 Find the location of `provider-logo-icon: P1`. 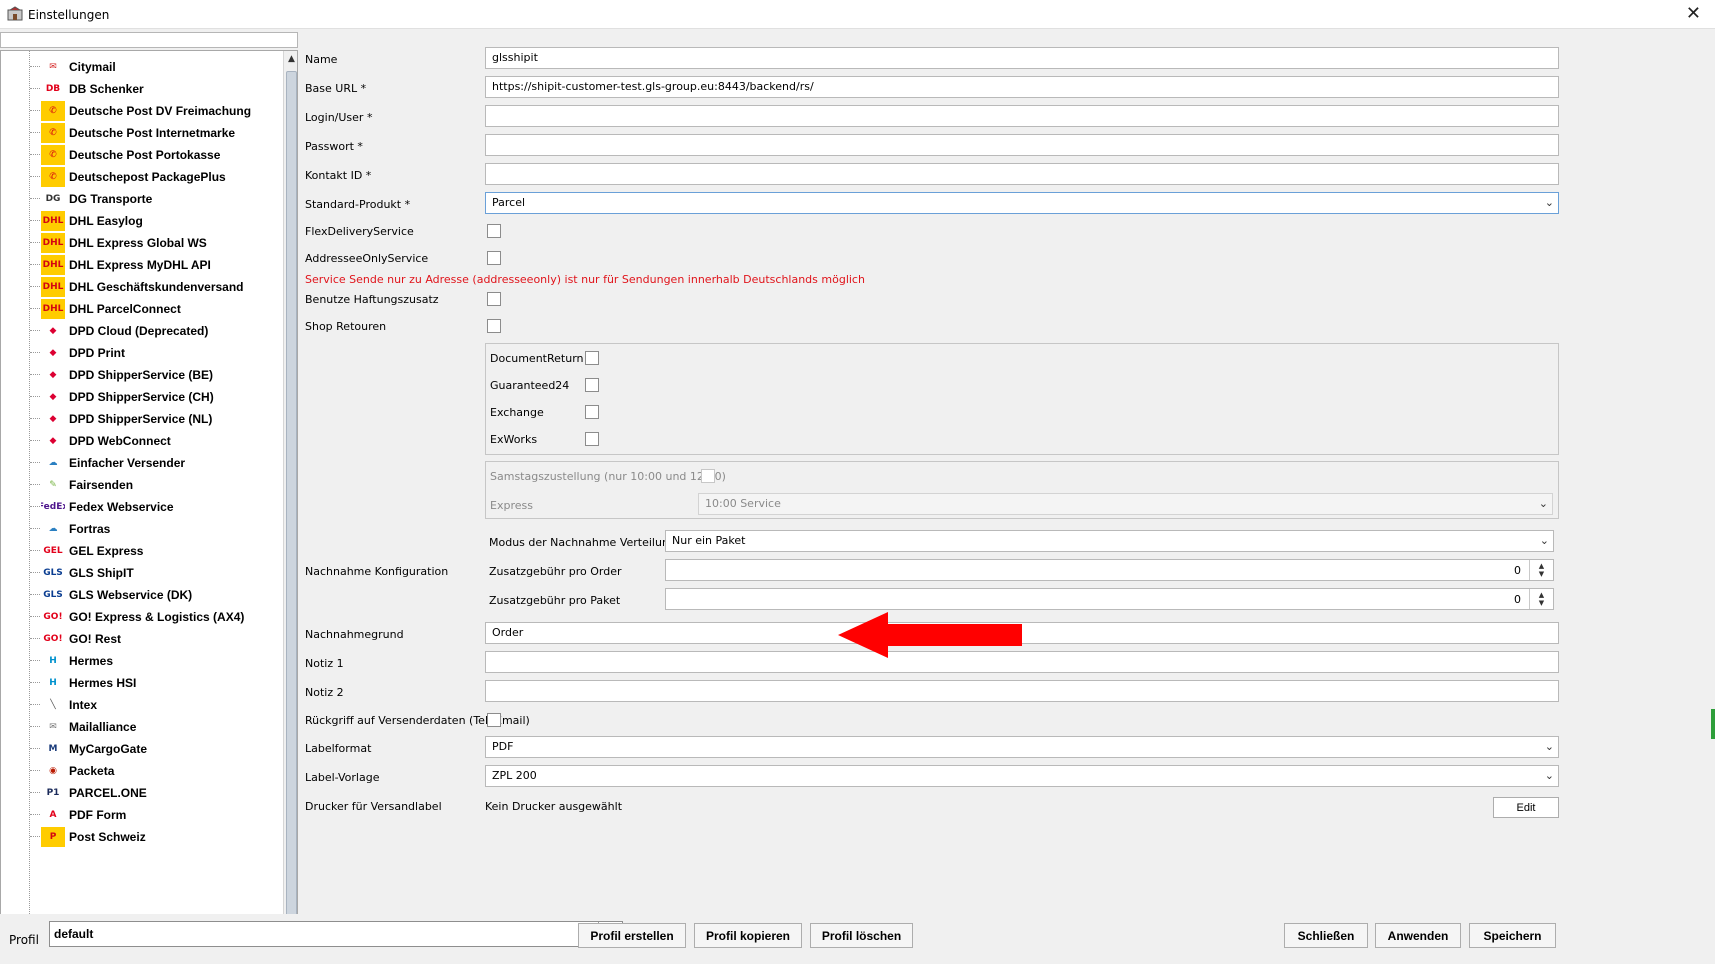

provider-logo-icon: P1 is located at coordinates (53, 792).